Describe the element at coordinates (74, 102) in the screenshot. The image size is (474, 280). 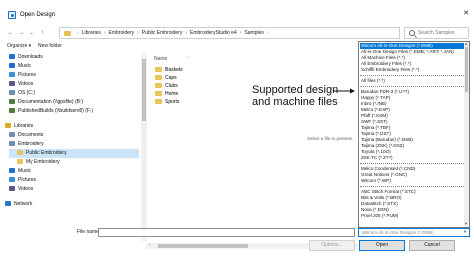
I see `sidebar-item-documentation-drive: Documentation (\\gpsfile) (B:)` at that location.